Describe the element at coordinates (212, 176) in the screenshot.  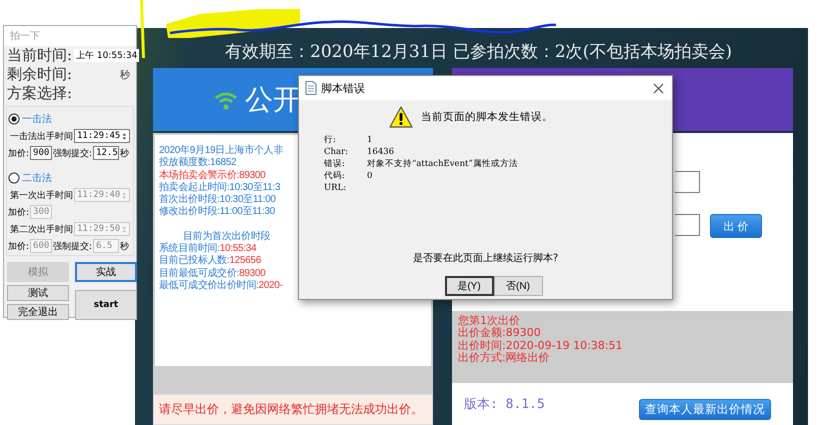
I see `info-line: 本场拍卖会警示价:89300` at that location.